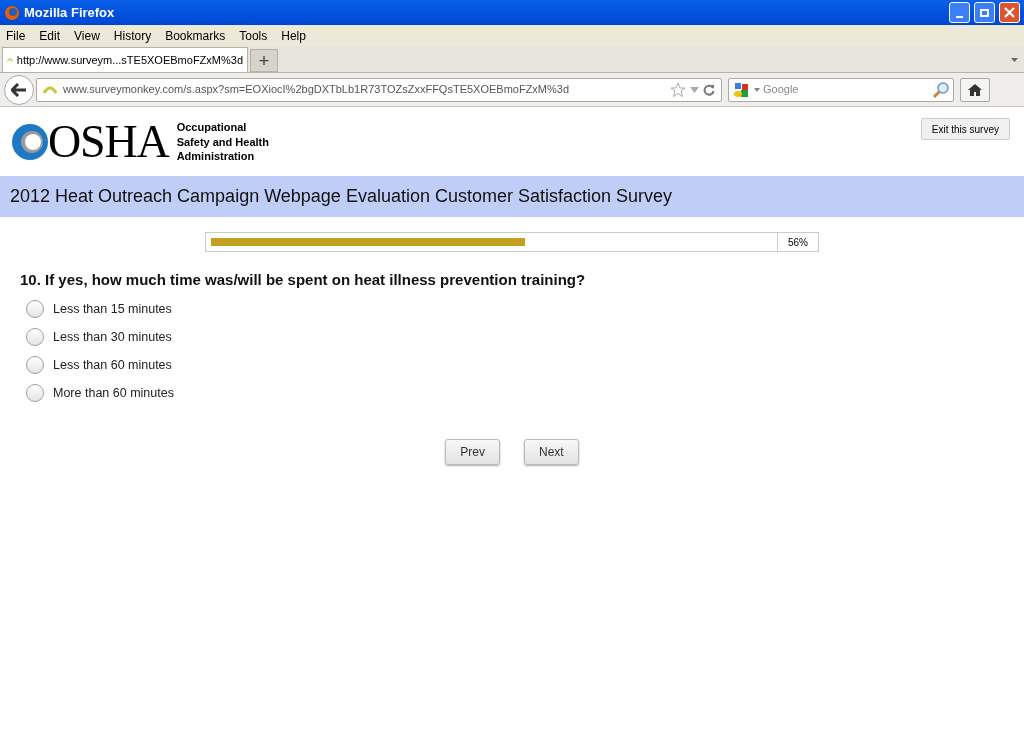 The width and height of the screenshot is (1024, 742). What do you see at coordinates (108, 142) in the screenshot?
I see `logo-text: OSHA` at bounding box center [108, 142].